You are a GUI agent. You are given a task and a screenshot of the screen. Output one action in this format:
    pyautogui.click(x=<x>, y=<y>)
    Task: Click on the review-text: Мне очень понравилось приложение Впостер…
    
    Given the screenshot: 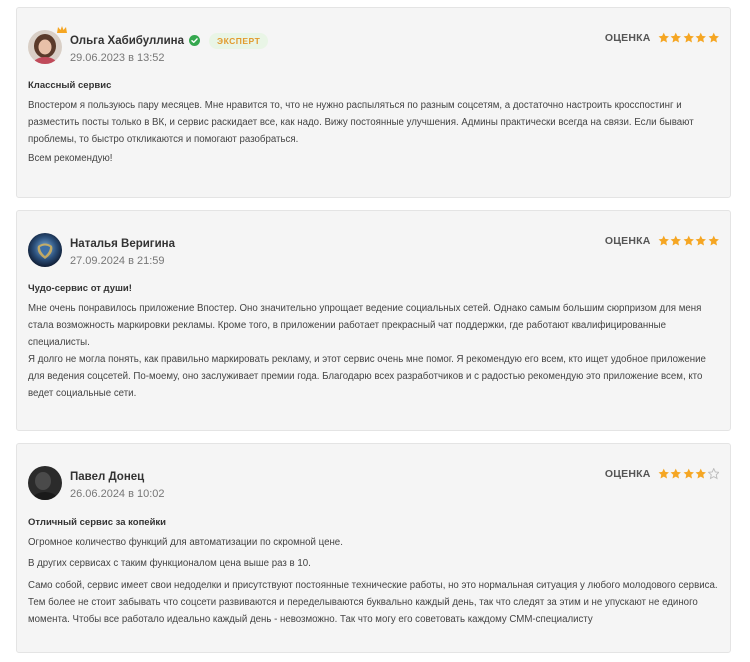 What is the action you would take?
    pyautogui.click(x=365, y=325)
    